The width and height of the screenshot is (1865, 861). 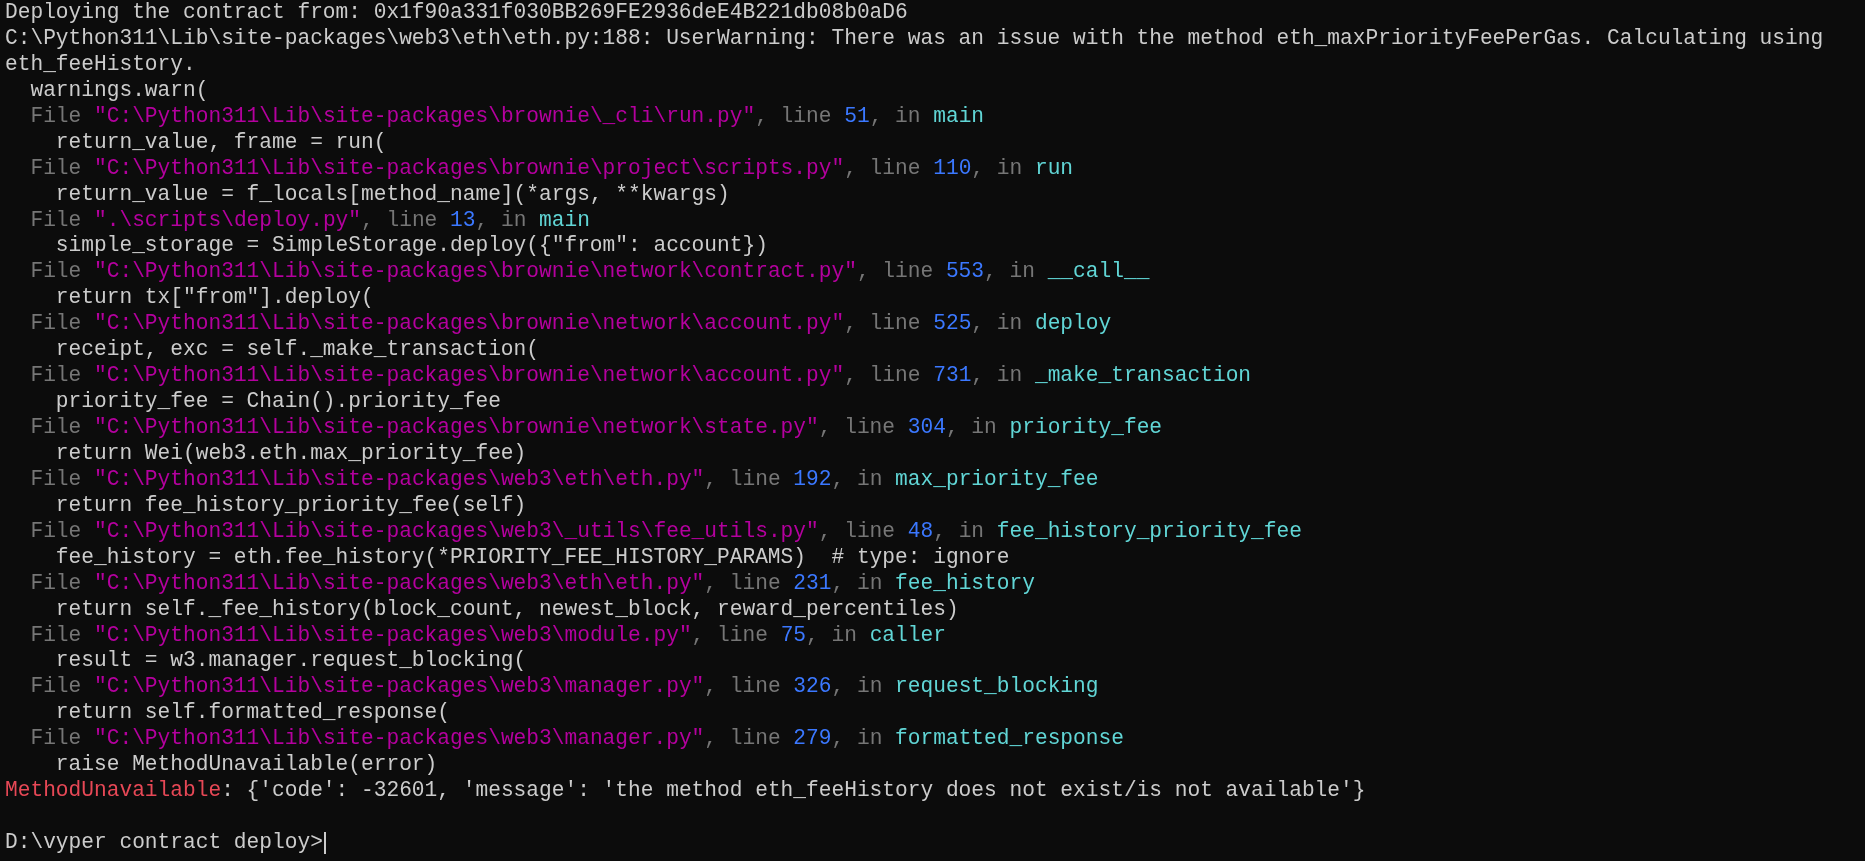 What do you see at coordinates (487, 635) in the screenshot?
I see `terminal-line: File "C:\Python311\Lib\site-packages\web3\module.py", line 75, in caller` at bounding box center [487, 635].